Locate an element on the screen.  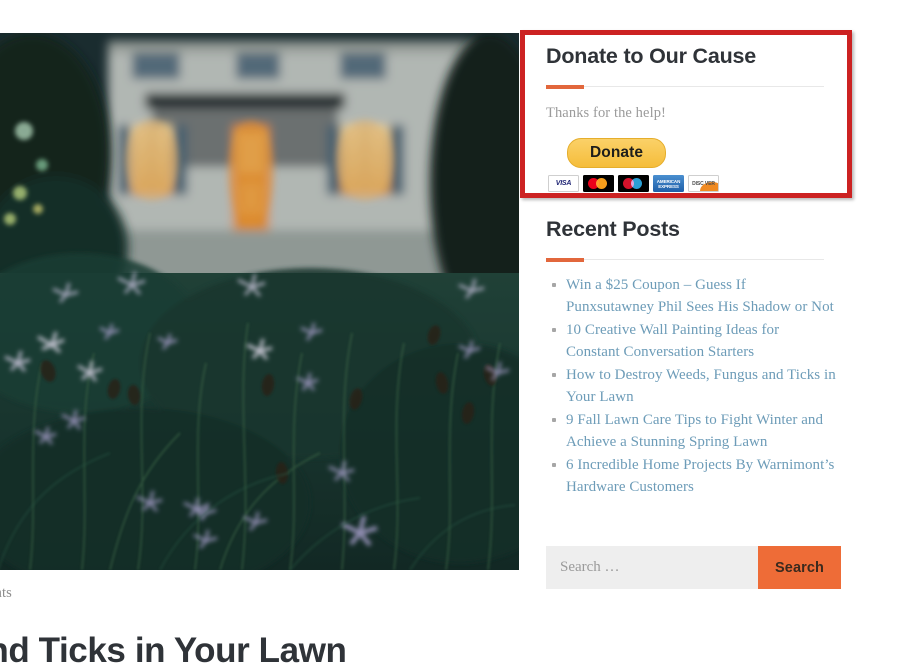
accepted-cards-row: VISA AMERICAN EXPRESS DISC VER is located at coordinates (691, 183).